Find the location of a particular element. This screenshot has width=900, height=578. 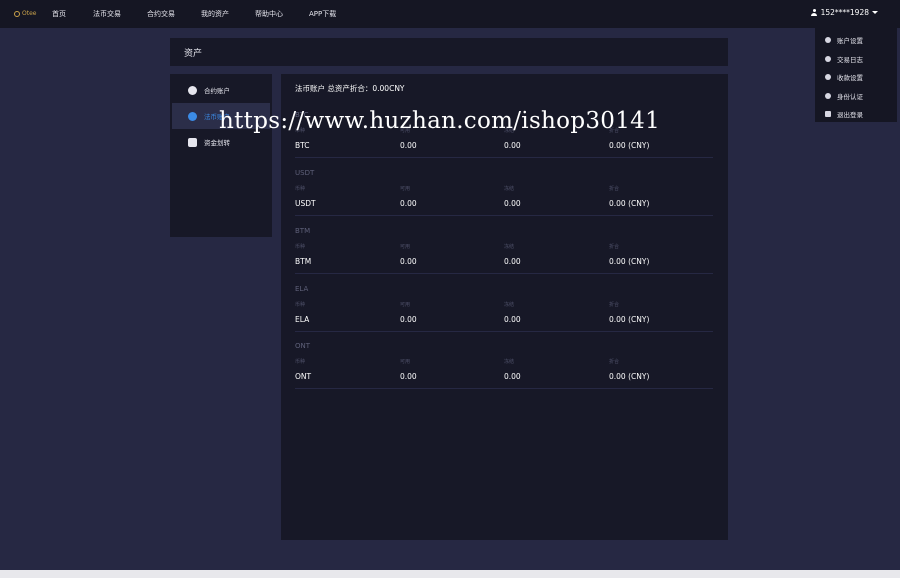

dropdown-item-trade-log: 交易日志 is located at coordinates (856, 59).